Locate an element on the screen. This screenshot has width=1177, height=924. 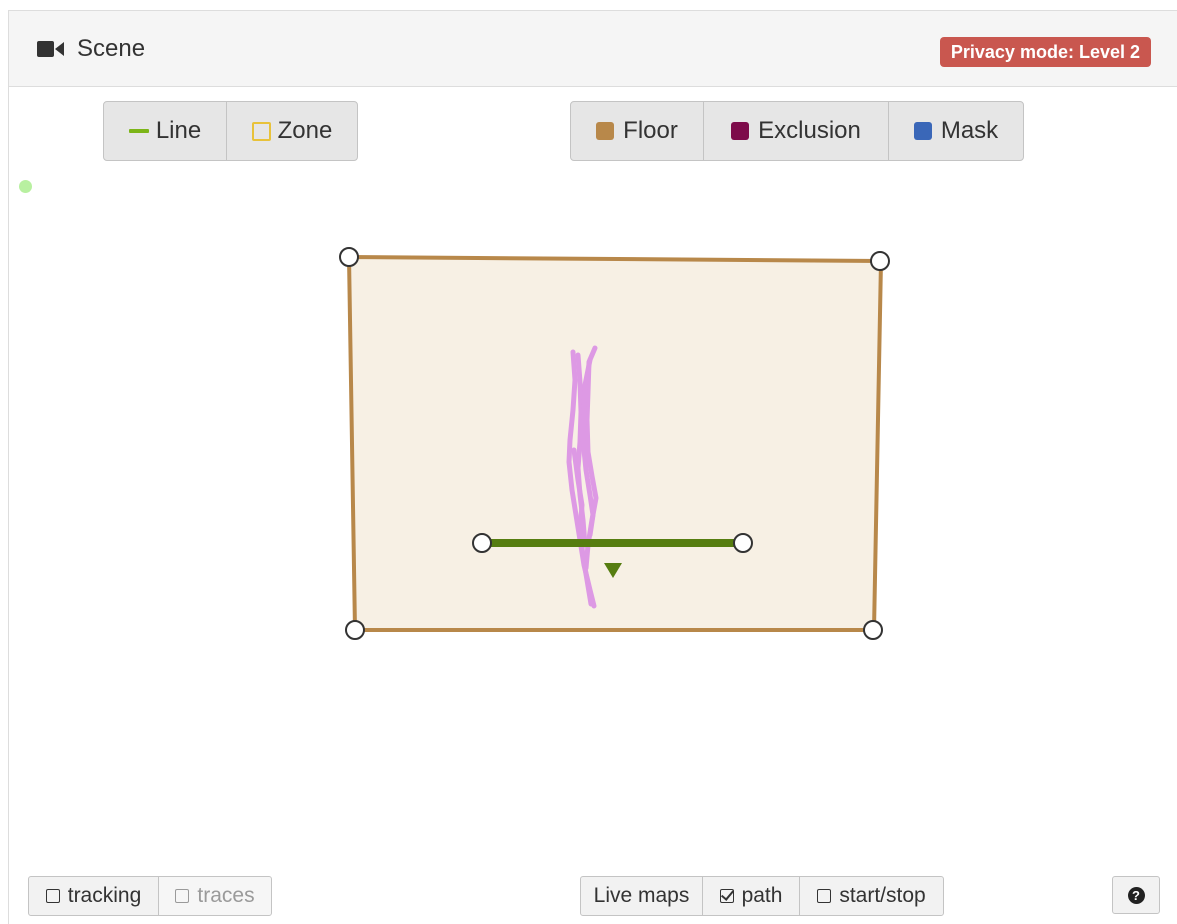
live-maps-group: Live maps path start/stop is located at coordinates (762, 896).